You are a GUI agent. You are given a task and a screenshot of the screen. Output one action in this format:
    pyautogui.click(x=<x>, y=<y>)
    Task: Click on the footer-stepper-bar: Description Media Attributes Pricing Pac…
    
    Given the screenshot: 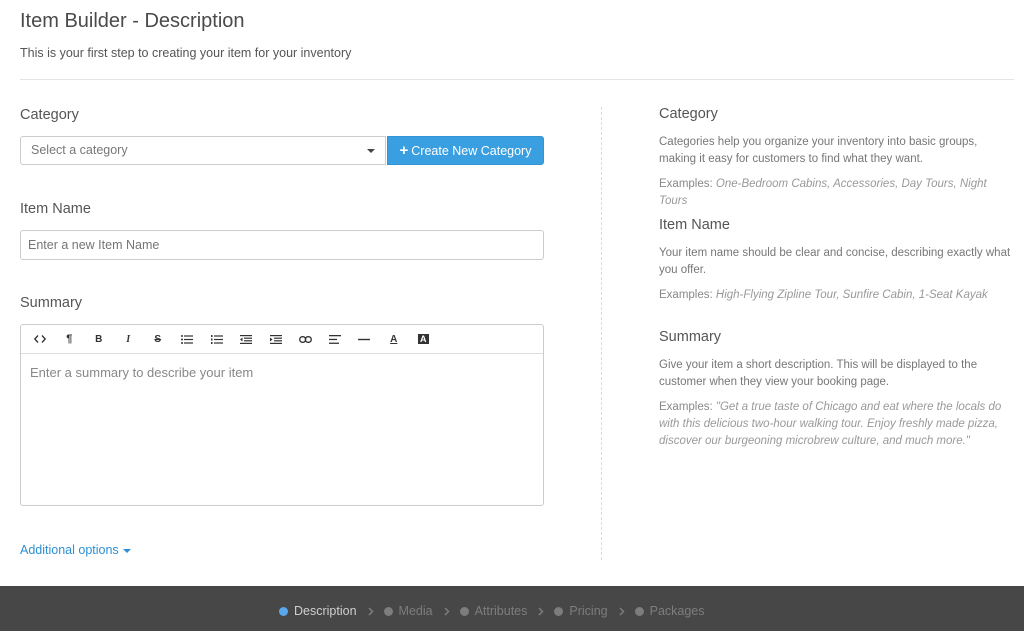 What is the action you would take?
    pyautogui.click(x=512, y=608)
    